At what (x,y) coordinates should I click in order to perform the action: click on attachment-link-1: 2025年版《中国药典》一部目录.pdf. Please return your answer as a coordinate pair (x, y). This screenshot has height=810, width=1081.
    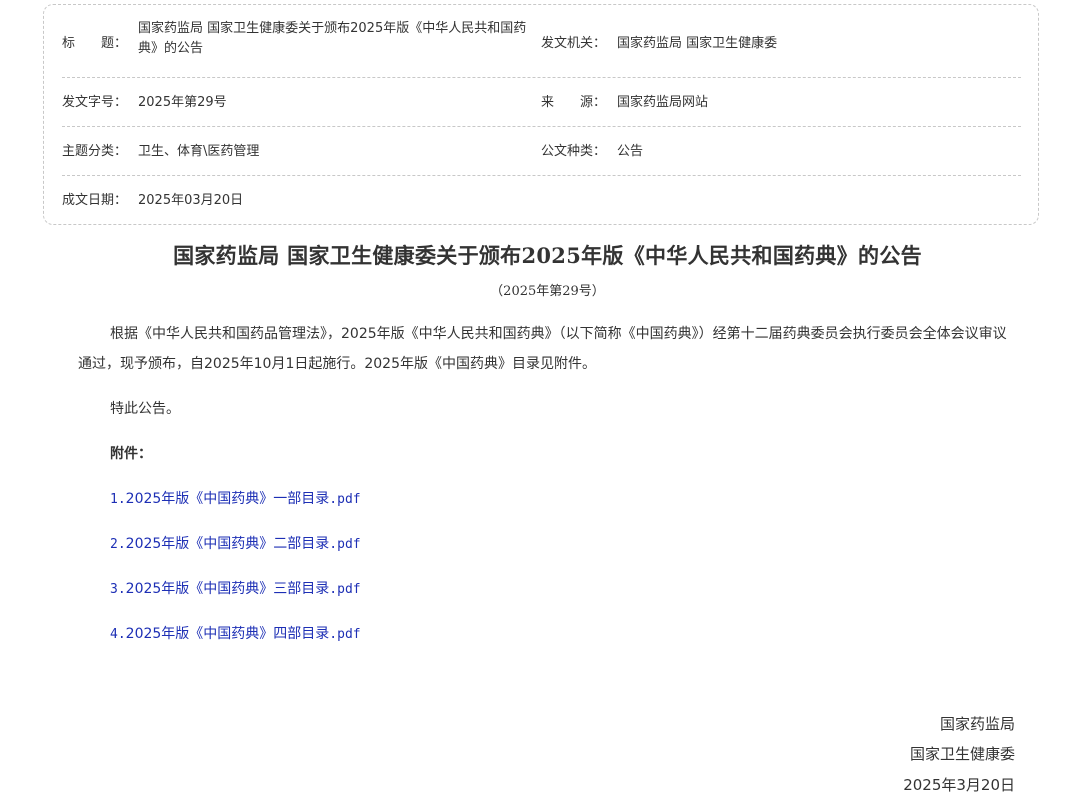
    Looking at the image, I should click on (243, 499).